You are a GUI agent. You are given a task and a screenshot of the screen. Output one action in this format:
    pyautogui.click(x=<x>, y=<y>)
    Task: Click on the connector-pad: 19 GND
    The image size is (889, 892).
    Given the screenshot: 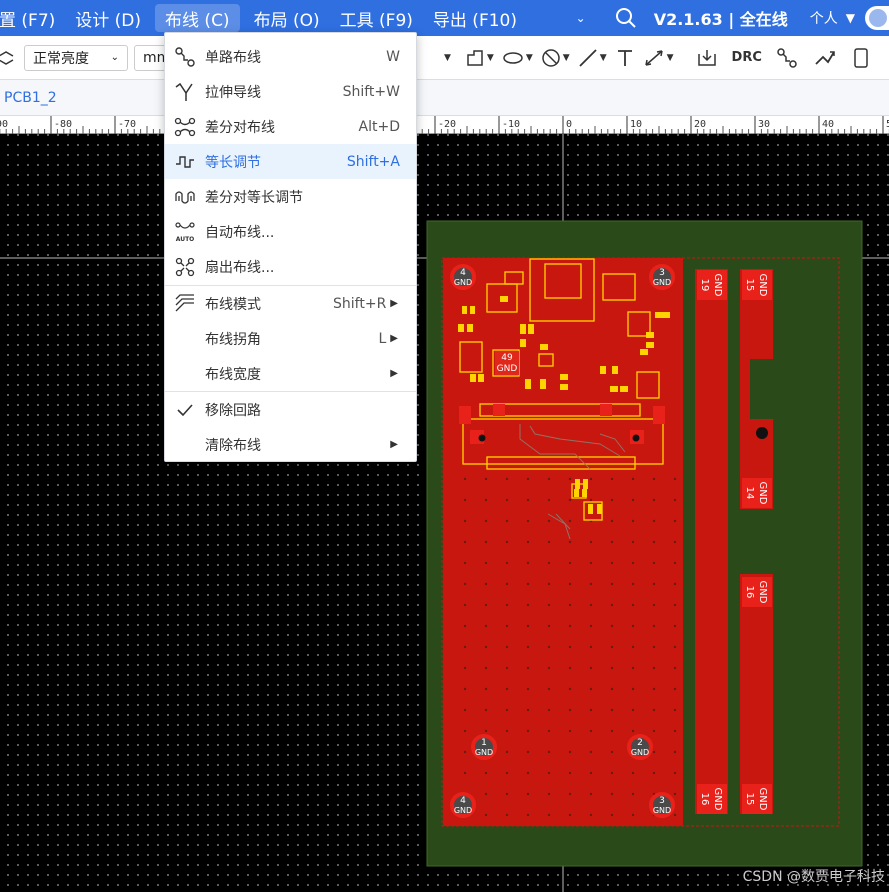 What is the action you would take?
    pyautogui.click(x=712, y=285)
    